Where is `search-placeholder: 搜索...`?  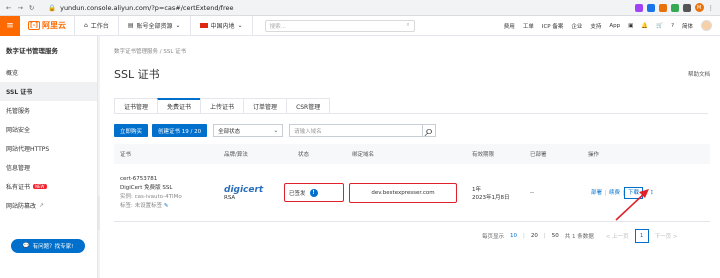 search-placeholder: 搜索... is located at coordinates (277, 26).